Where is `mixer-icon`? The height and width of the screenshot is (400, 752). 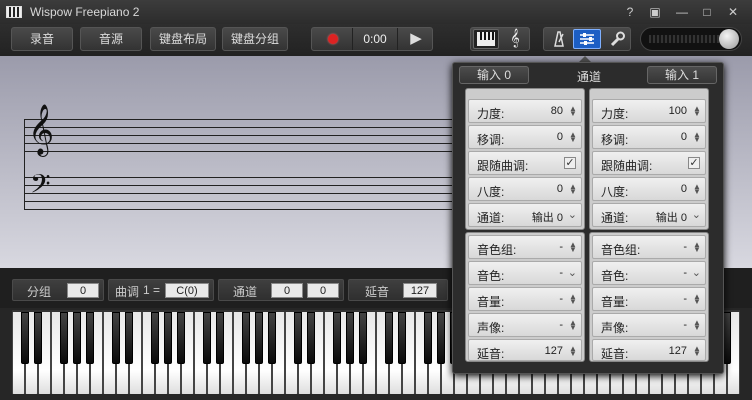 mixer-icon is located at coordinates (587, 39).